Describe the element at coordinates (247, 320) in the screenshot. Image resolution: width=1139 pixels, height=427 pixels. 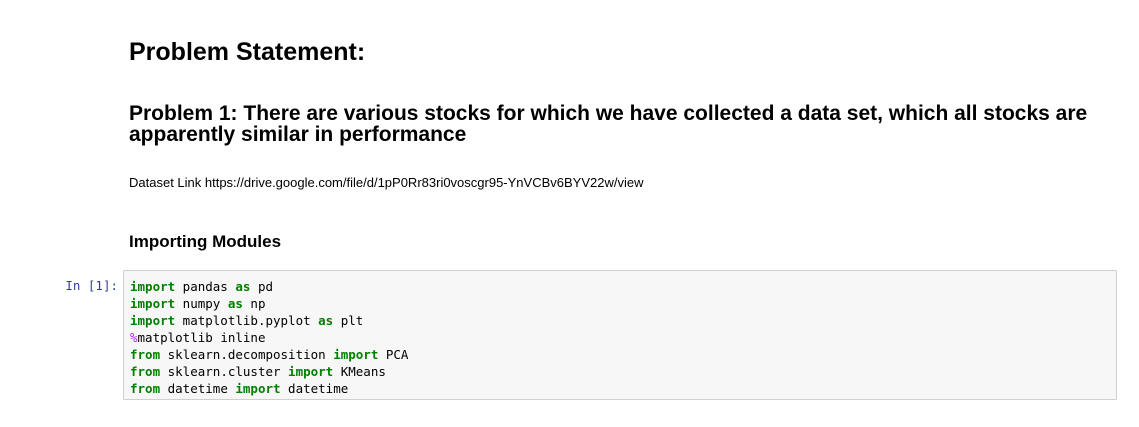
I see `code-token: matplotlib.pyplot` at that location.